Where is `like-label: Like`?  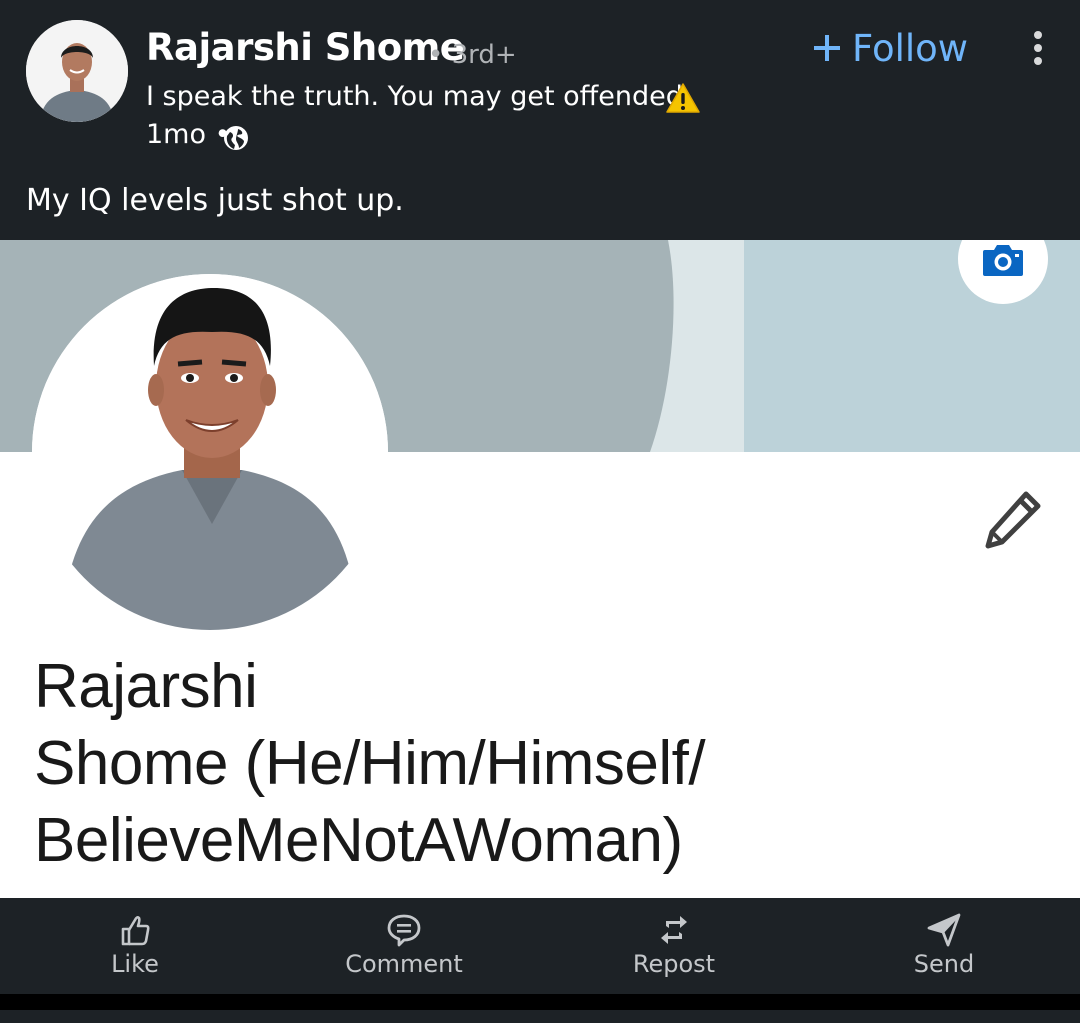
like-label: Like is located at coordinates (135, 964).